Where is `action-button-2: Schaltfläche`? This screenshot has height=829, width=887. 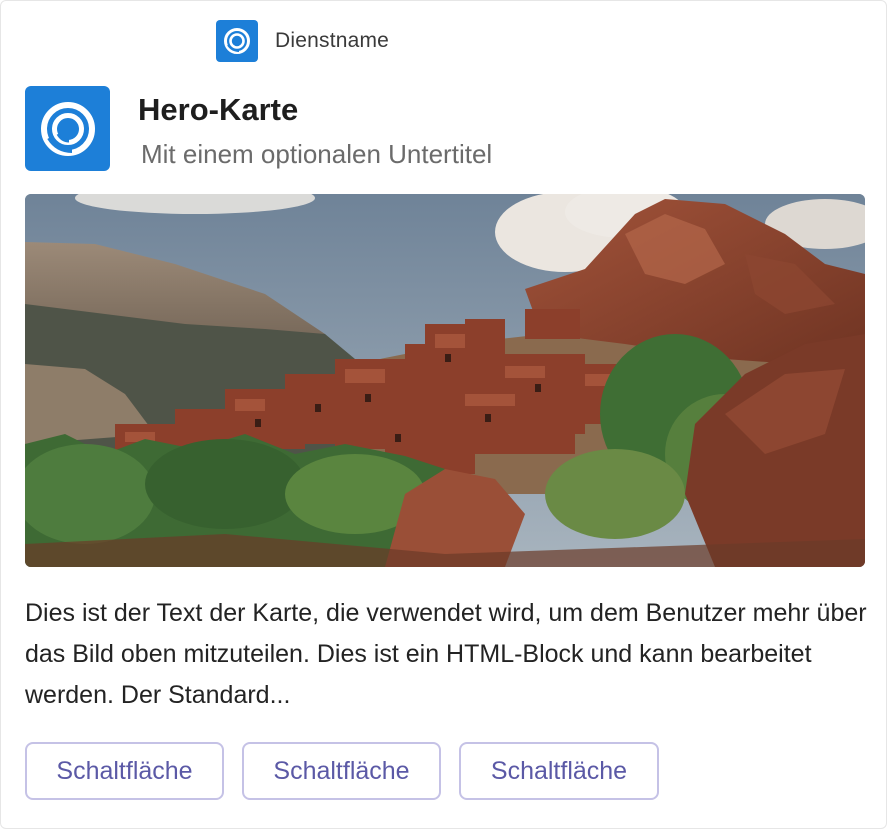
action-button-2: Schaltfläche is located at coordinates (341, 771).